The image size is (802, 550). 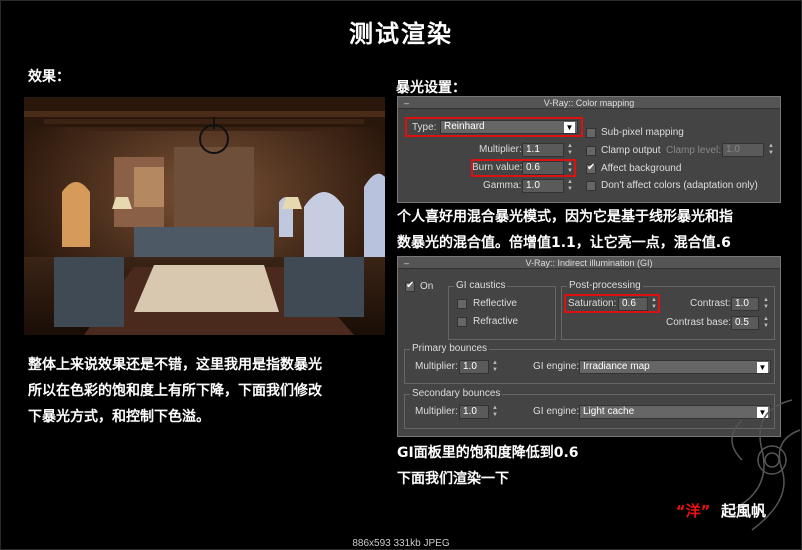 What do you see at coordinates (456, 393) in the screenshot?
I see `secondary-bounces-title: Secondary bounces` at bounding box center [456, 393].